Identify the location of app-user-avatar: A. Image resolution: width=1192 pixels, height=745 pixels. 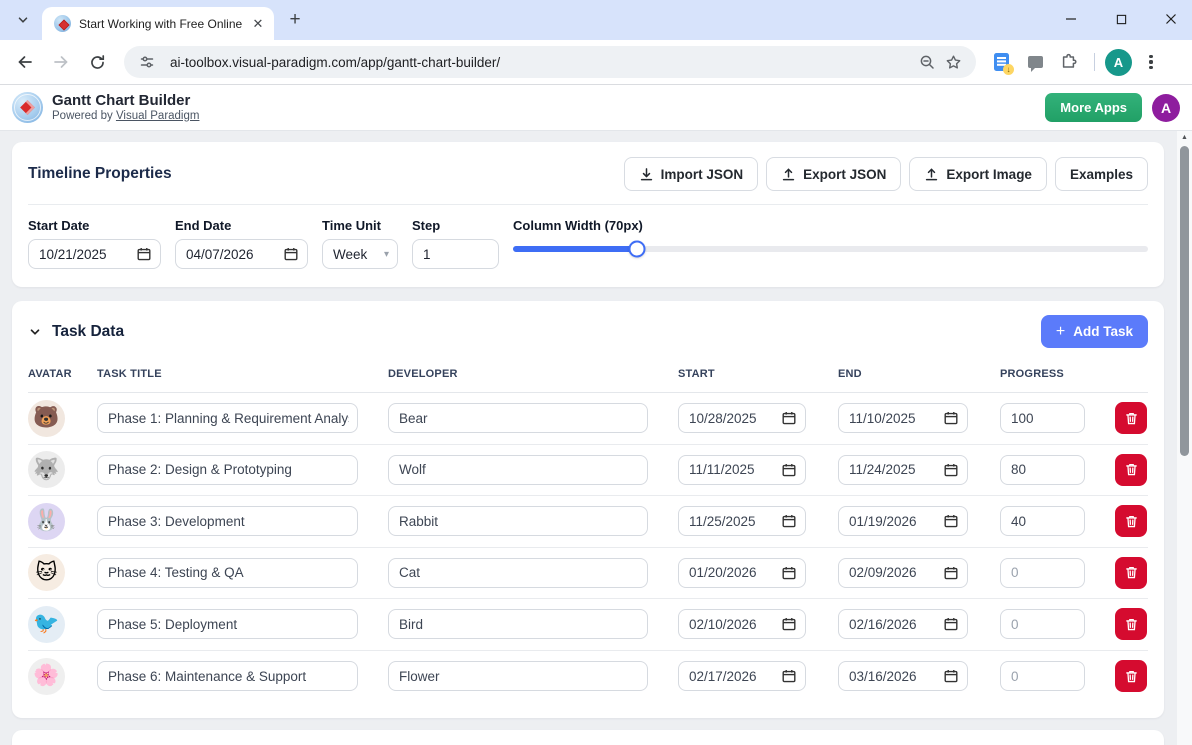
(1166, 107).